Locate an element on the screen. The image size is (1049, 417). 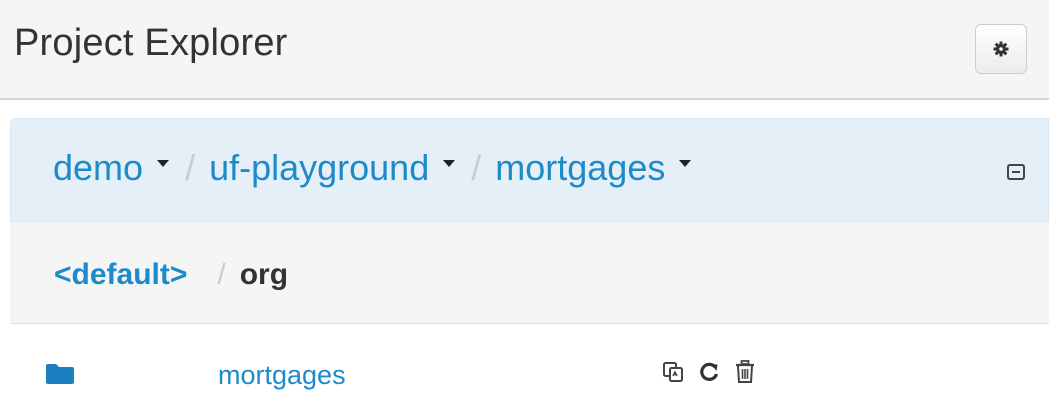
row-actions is located at coordinates (709, 372).